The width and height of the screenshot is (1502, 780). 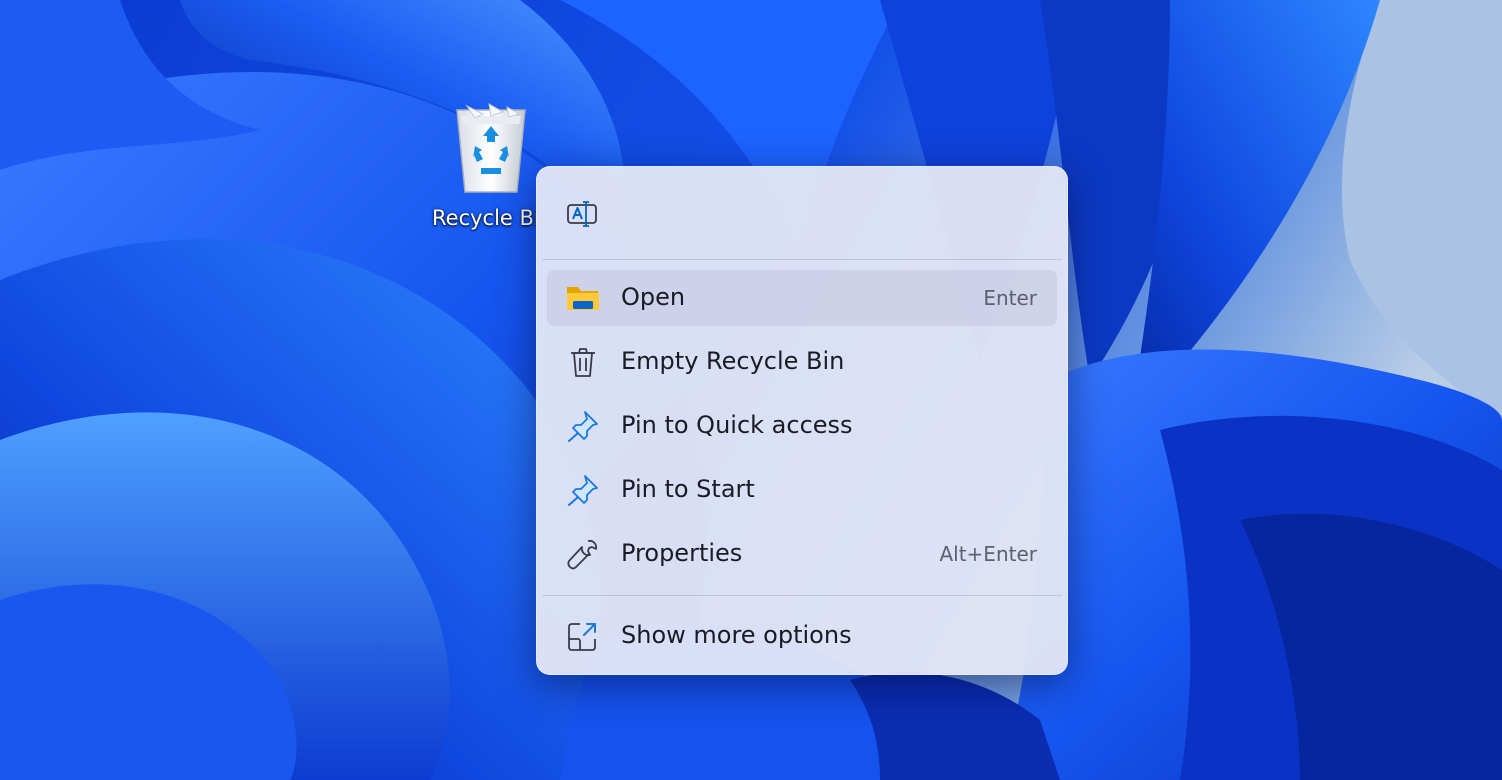 I want to click on menu-item-show-more-options: Show more options, so click(x=802, y=636).